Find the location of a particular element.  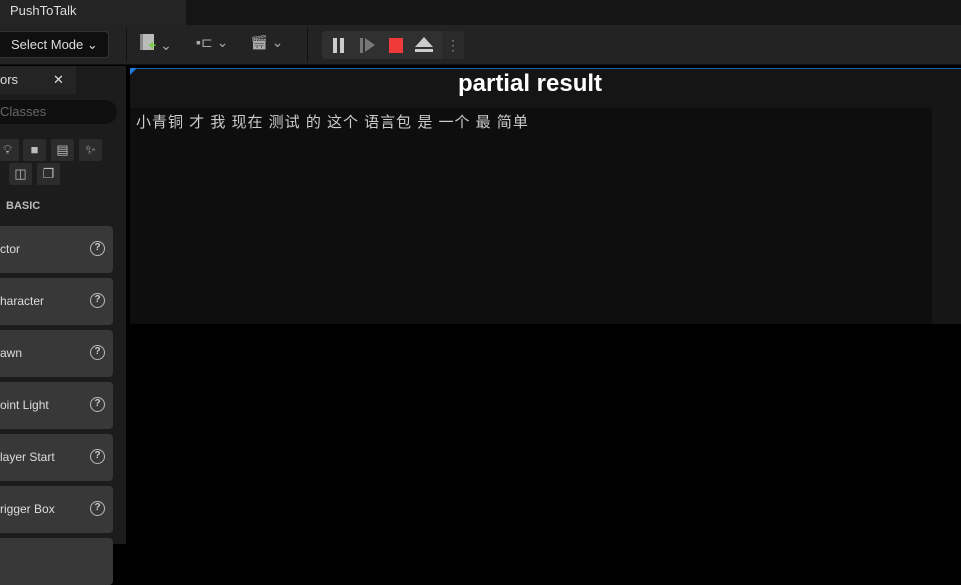

item-label: rigger Box is located at coordinates (27, 509).